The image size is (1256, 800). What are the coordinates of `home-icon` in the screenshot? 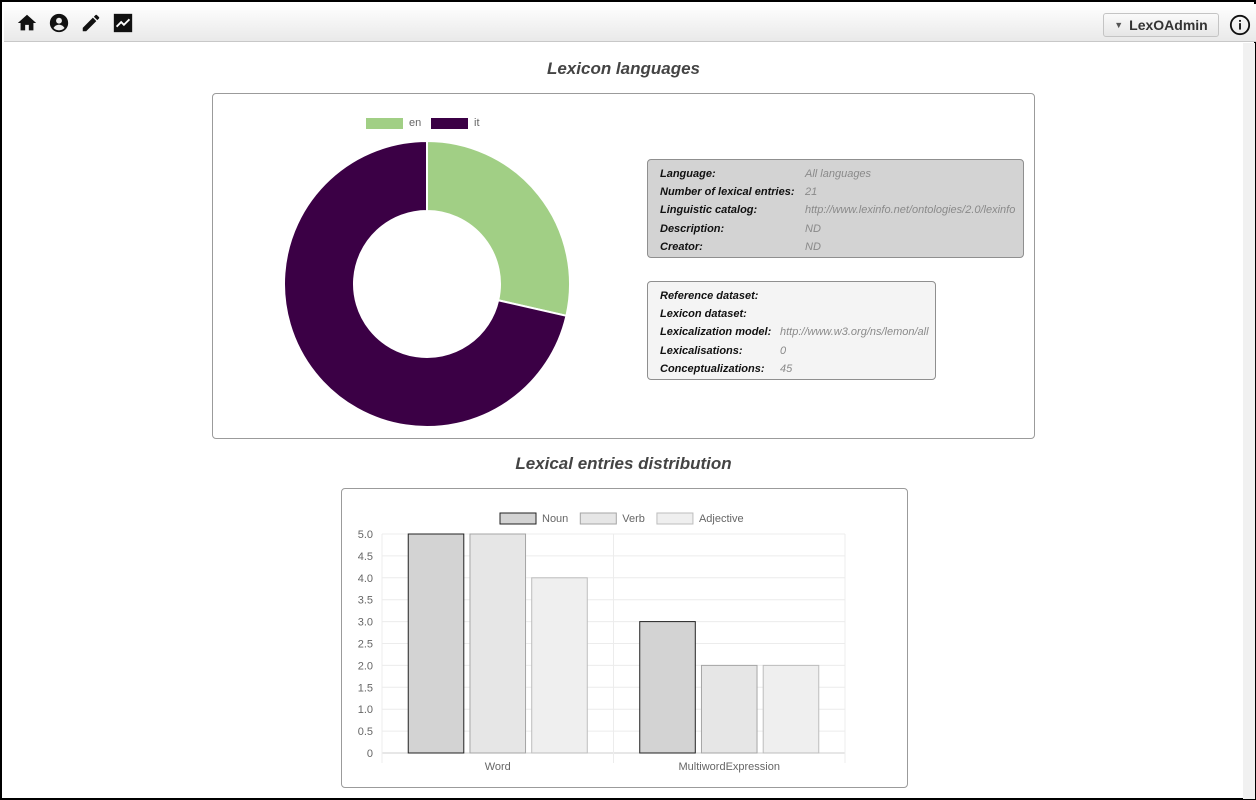 It's located at (27, 23).